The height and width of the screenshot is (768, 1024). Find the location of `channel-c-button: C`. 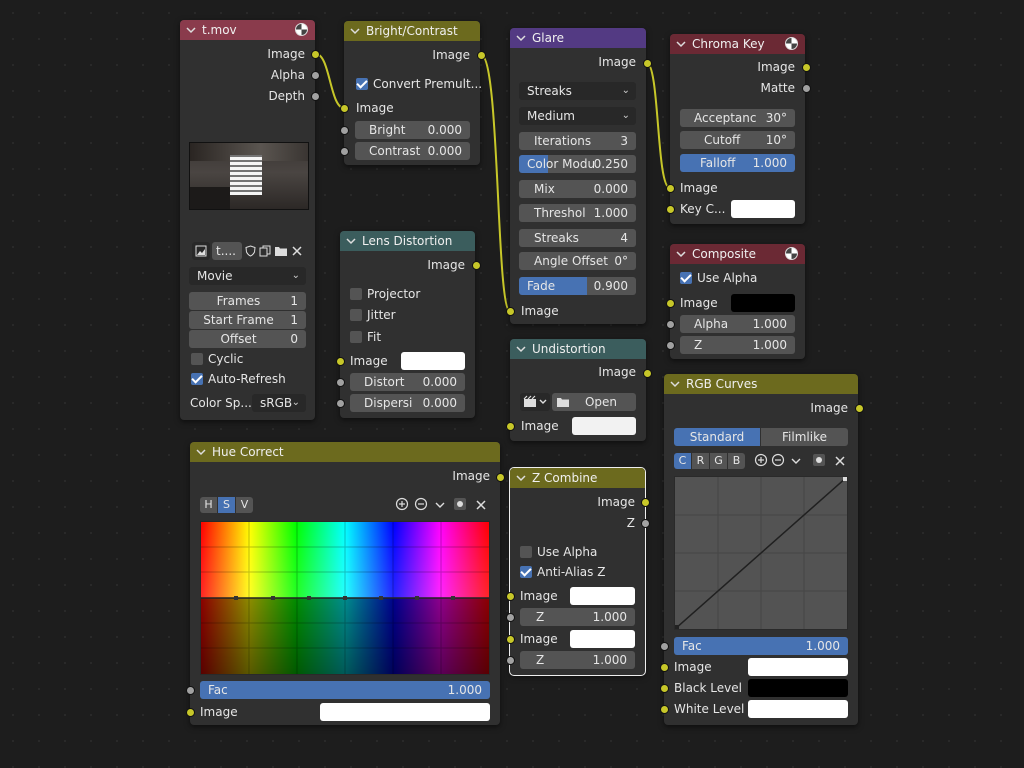

channel-c-button: C is located at coordinates (682, 461).